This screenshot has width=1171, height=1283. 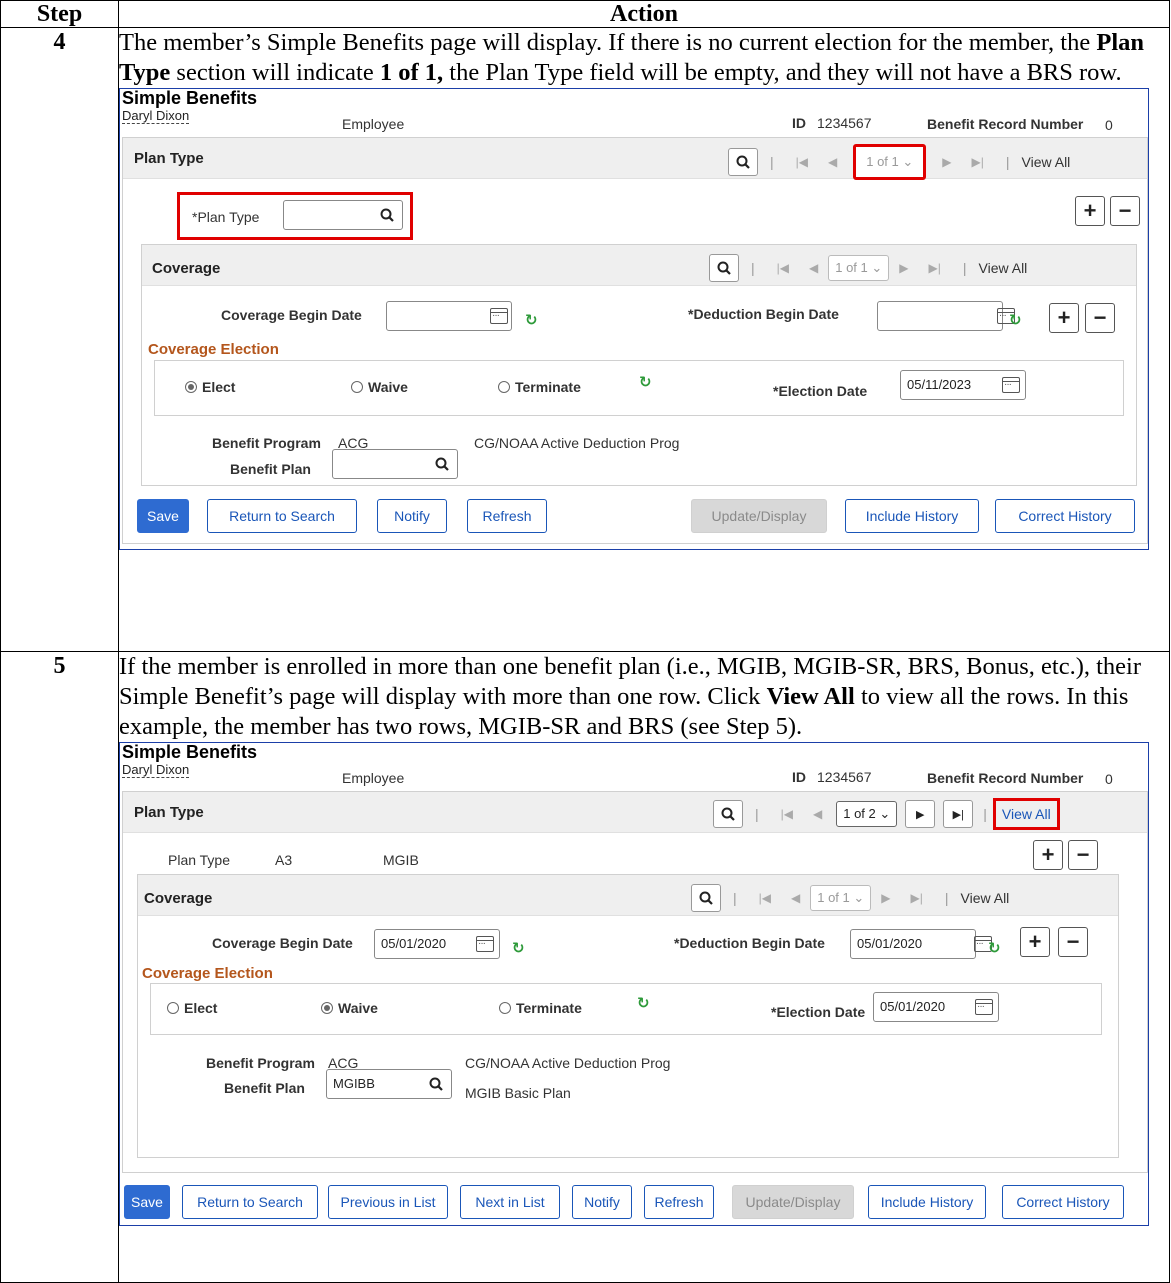 What do you see at coordinates (190, 752) in the screenshot?
I see `page-title: Simple Benefits` at bounding box center [190, 752].